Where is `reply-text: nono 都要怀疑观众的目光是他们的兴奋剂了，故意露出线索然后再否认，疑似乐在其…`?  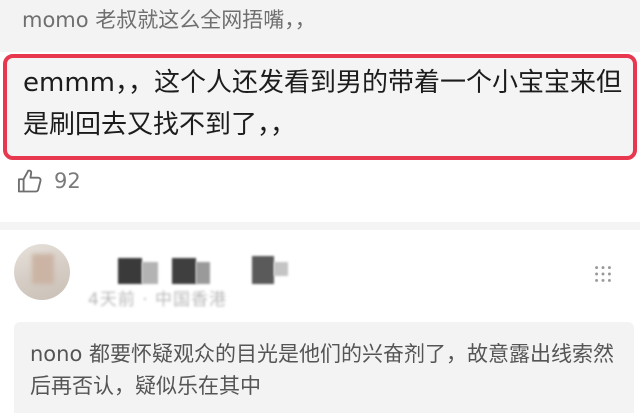
reply-text: nono 都要怀疑观众的目光是他们的兴奋剂了，故意露出线索然后再否认，疑似乐在其… is located at coordinates (322, 370).